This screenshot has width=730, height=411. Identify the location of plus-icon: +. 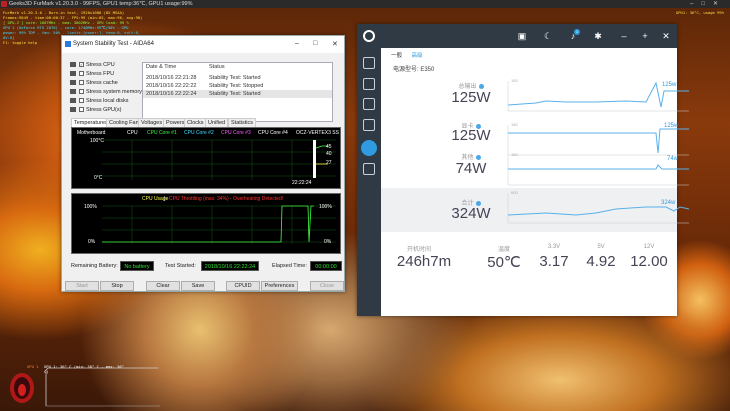
(645, 36).